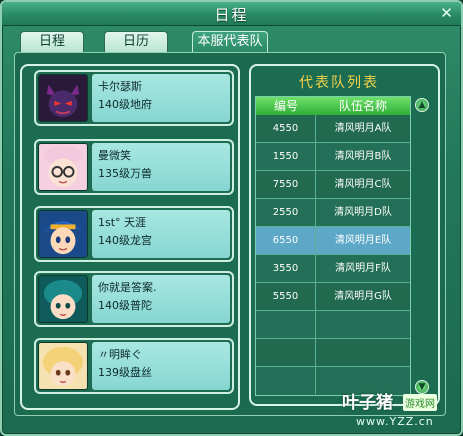 This screenshot has width=463, height=436. What do you see at coordinates (363, 128) in the screenshot?
I see `team-name: 清风明月A队` at bounding box center [363, 128].